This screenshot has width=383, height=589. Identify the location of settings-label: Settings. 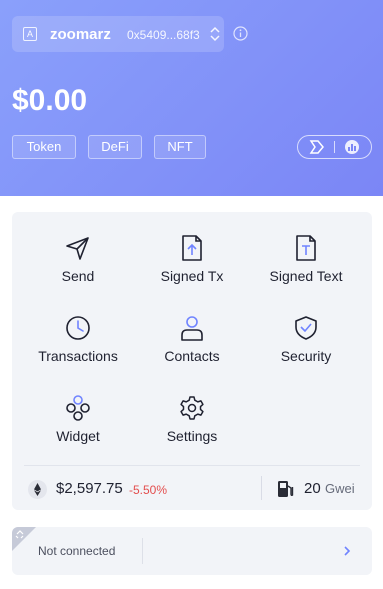
(192, 436).